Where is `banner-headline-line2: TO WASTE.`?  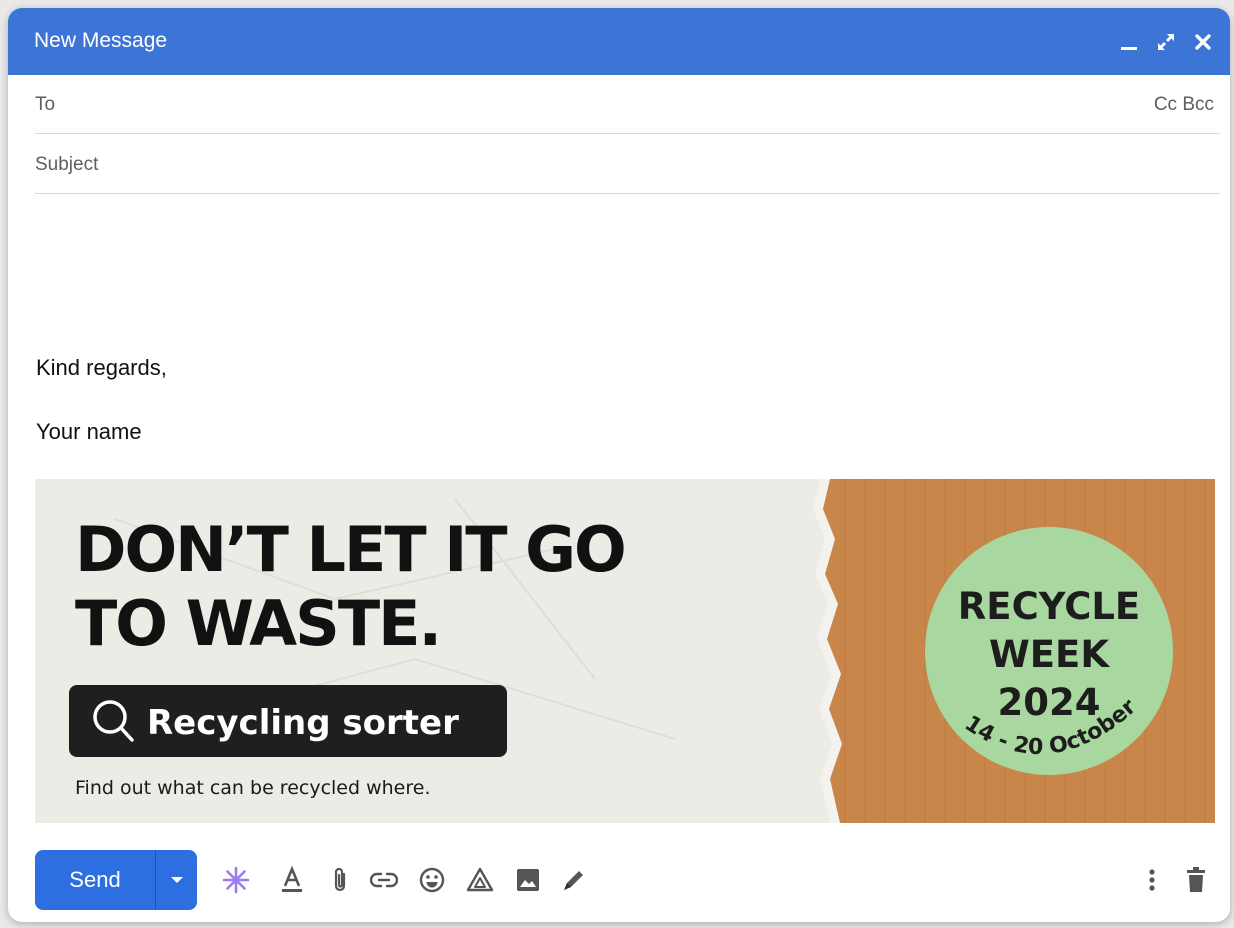 banner-headline-line2: TO WASTE. is located at coordinates (257, 623).